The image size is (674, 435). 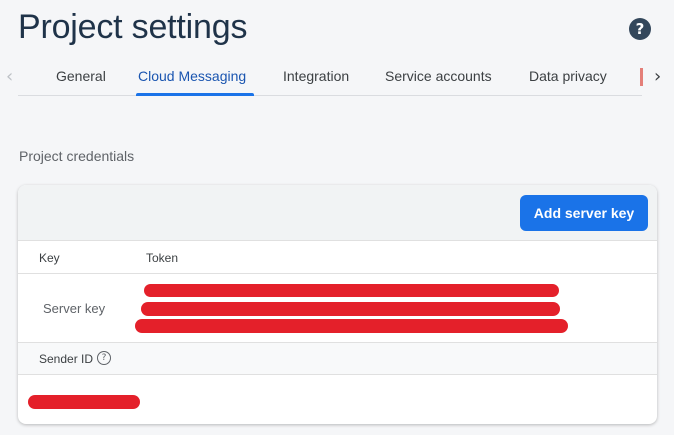 I want to click on help-icon: ?, so click(x=640, y=29).